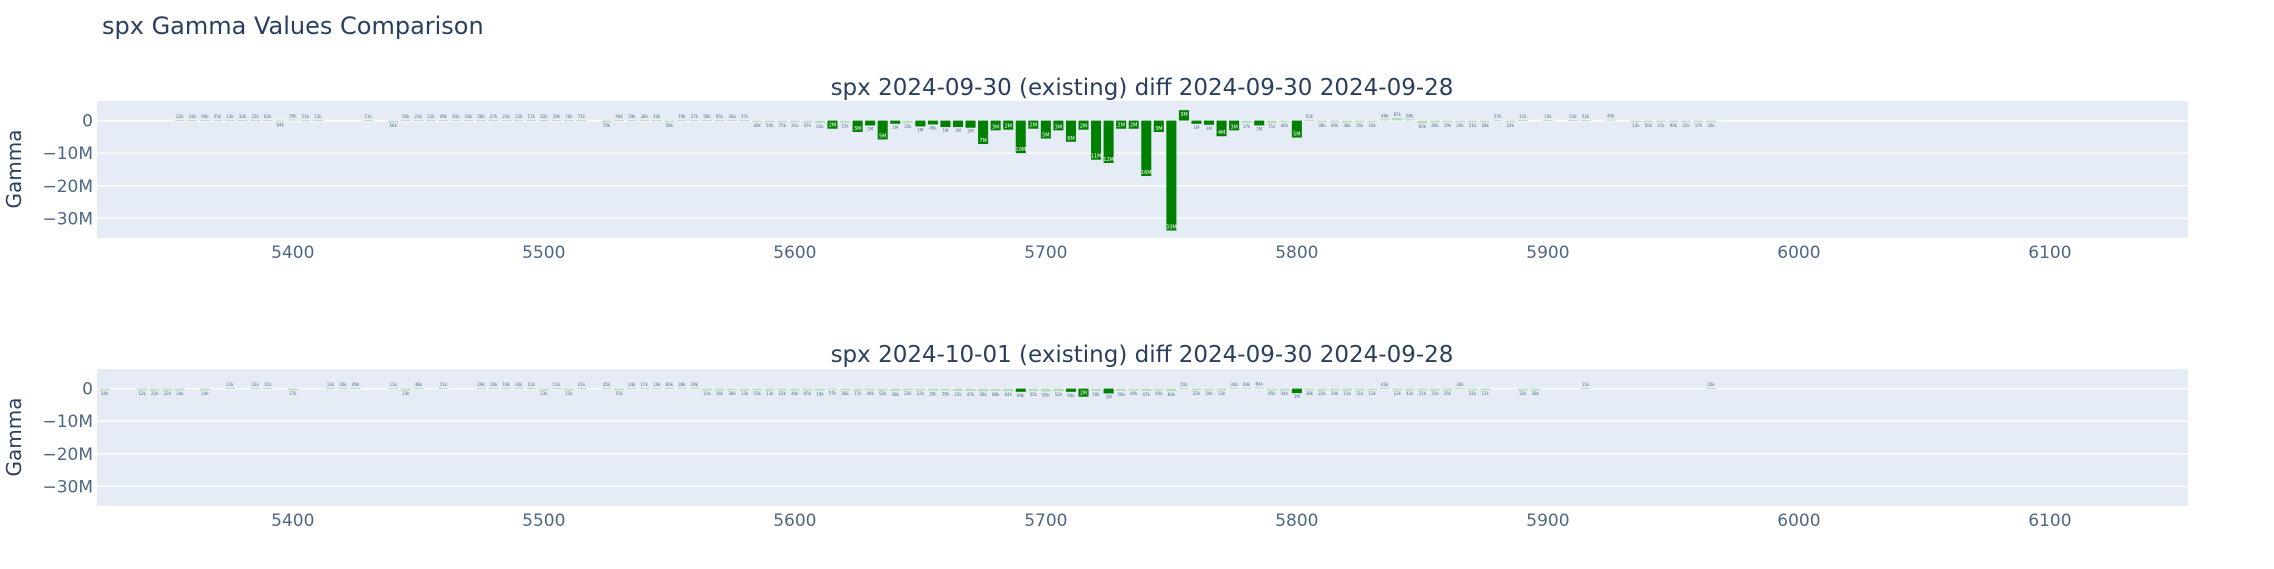 Image resolution: width=2274 pixels, height=569 pixels. What do you see at coordinates (783, 125) in the screenshot?
I see `bar-data-label: 75k` at bounding box center [783, 125].